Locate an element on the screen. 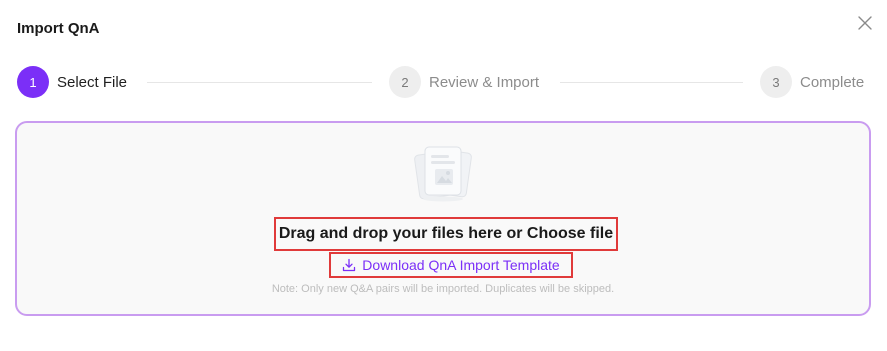  close-button is located at coordinates (865, 23).